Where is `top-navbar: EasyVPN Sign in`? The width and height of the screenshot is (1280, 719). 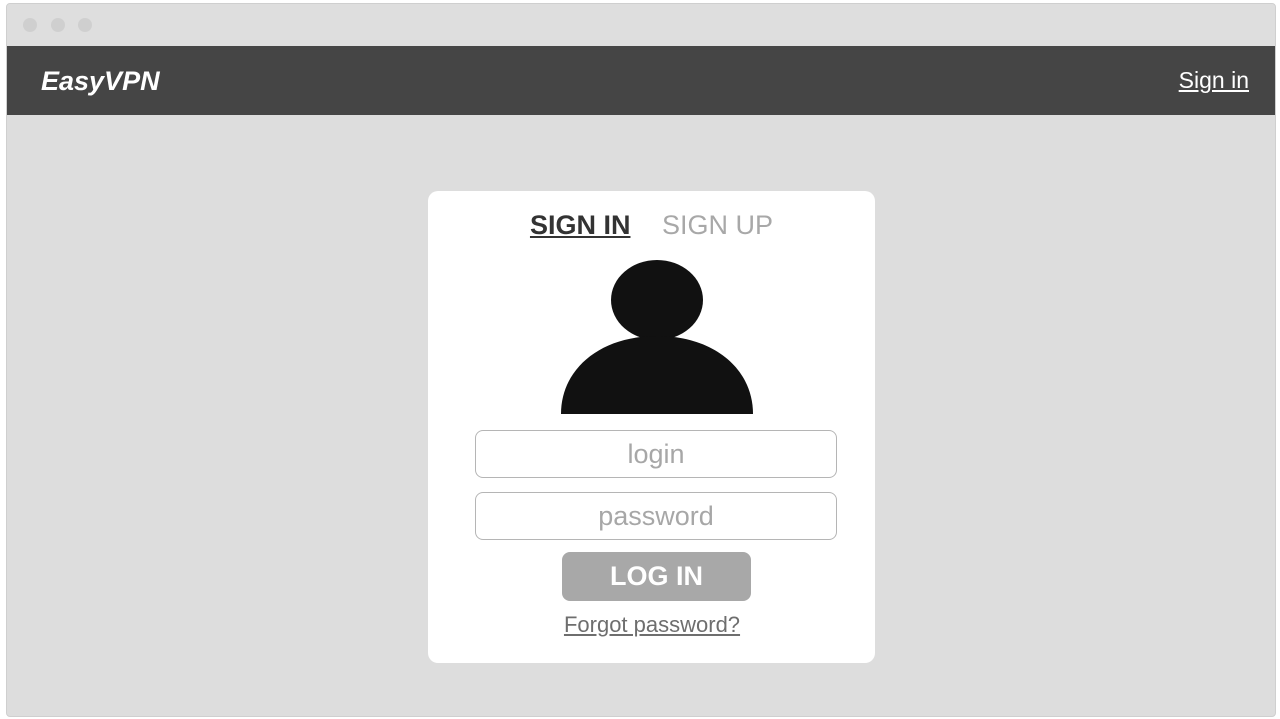
top-navbar: EasyVPN Sign in is located at coordinates (641, 80).